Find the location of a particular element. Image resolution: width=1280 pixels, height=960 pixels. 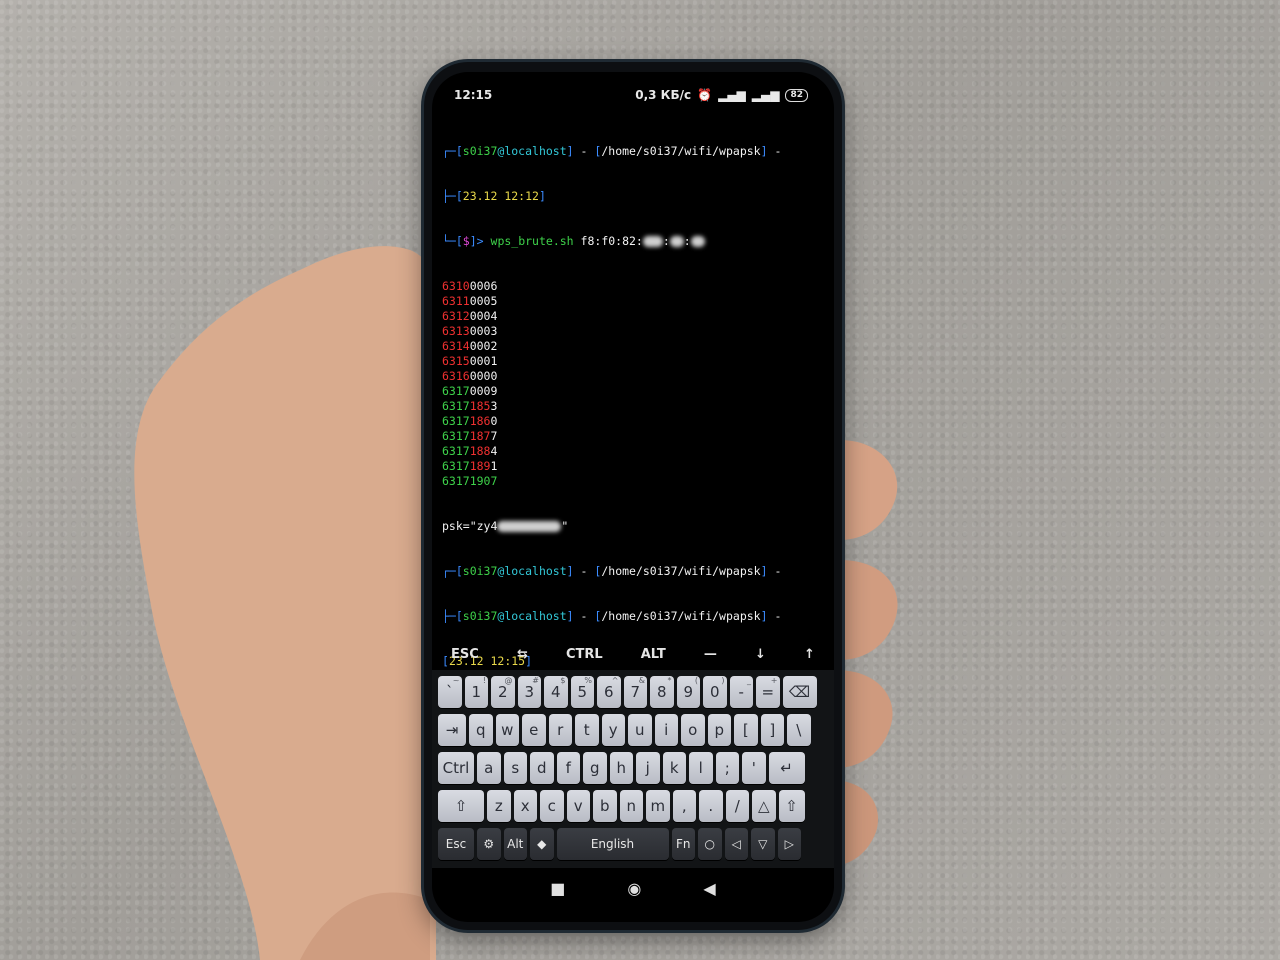

key: q is located at coordinates (481, 730).